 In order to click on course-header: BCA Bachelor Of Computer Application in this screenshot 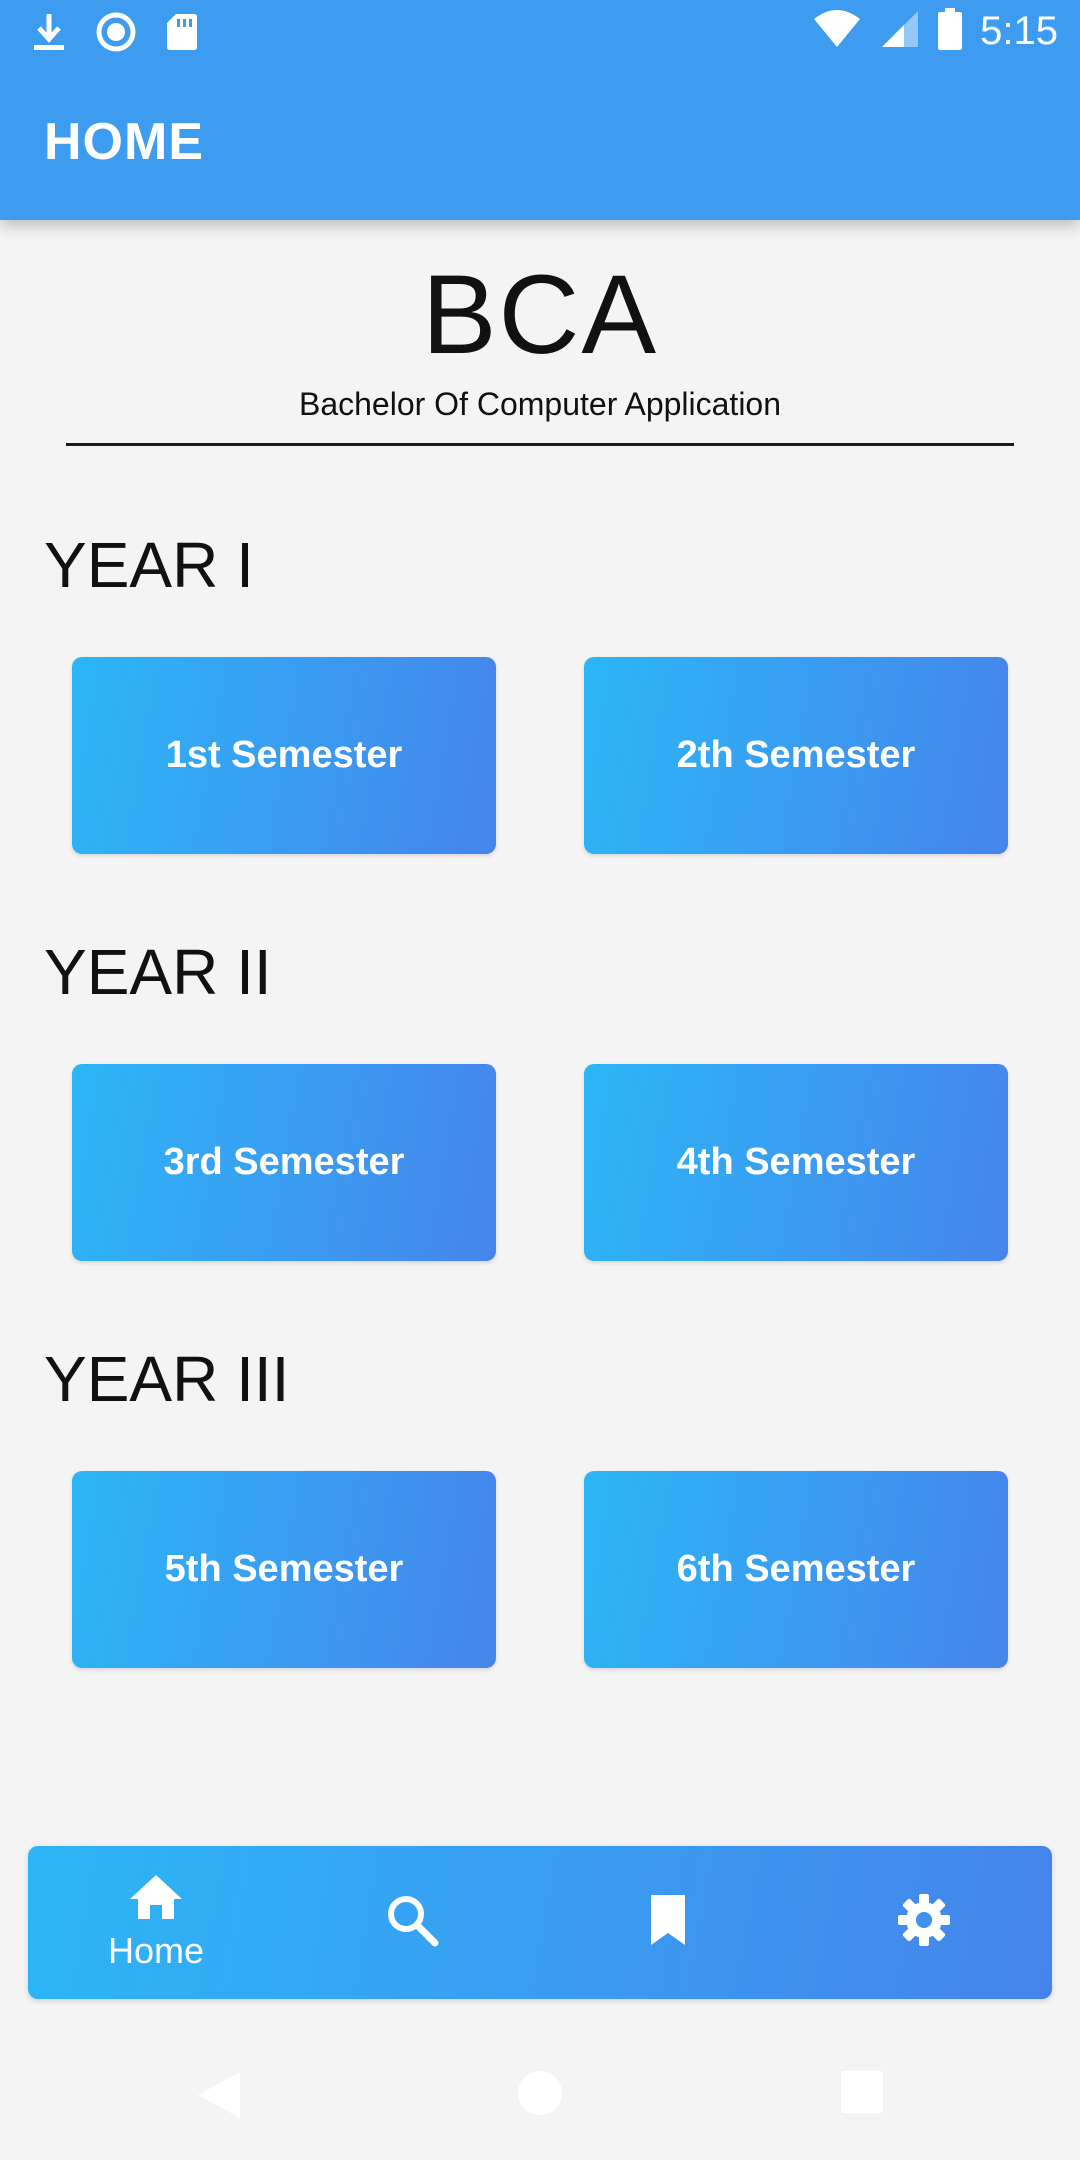, I will do `click(540, 336)`.